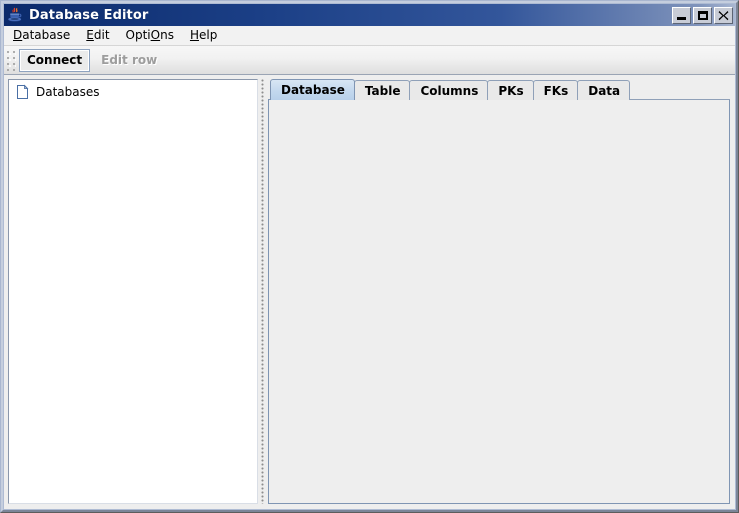 The image size is (739, 513). Describe the element at coordinates (129, 60) in the screenshot. I see `edit-row-button: Edit row` at that location.